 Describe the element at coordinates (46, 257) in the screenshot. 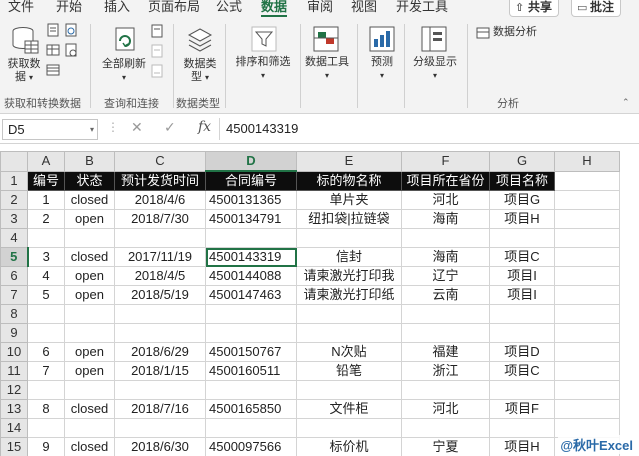

I see `cell: 3` at that location.